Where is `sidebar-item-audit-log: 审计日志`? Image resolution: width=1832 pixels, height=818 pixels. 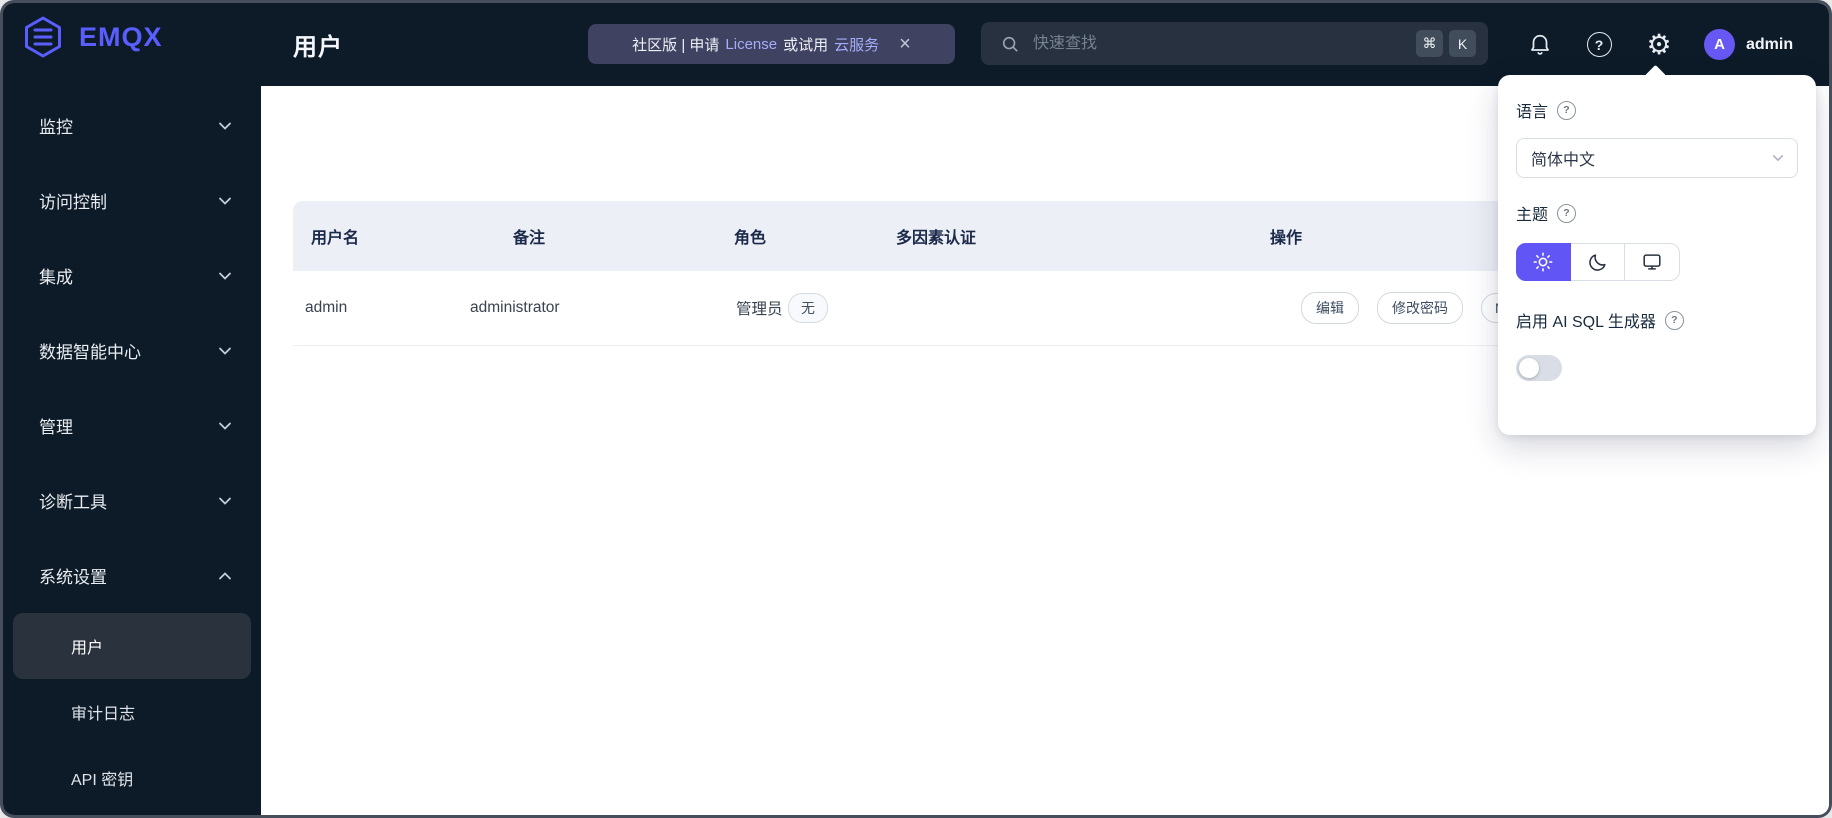
sidebar-item-audit-log: 审计日志 is located at coordinates (132, 712).